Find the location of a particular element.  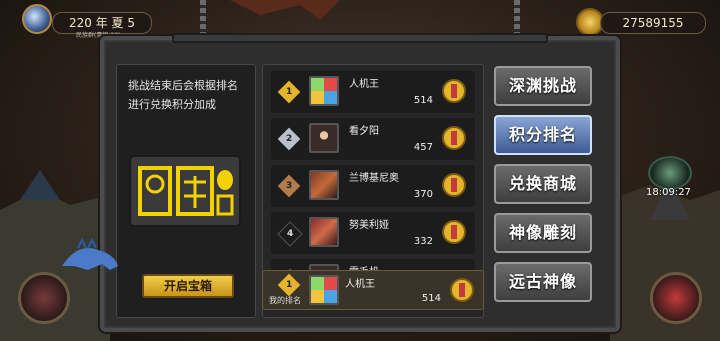

event-timer: 18:09:27 is located at coordinates (668, 192).